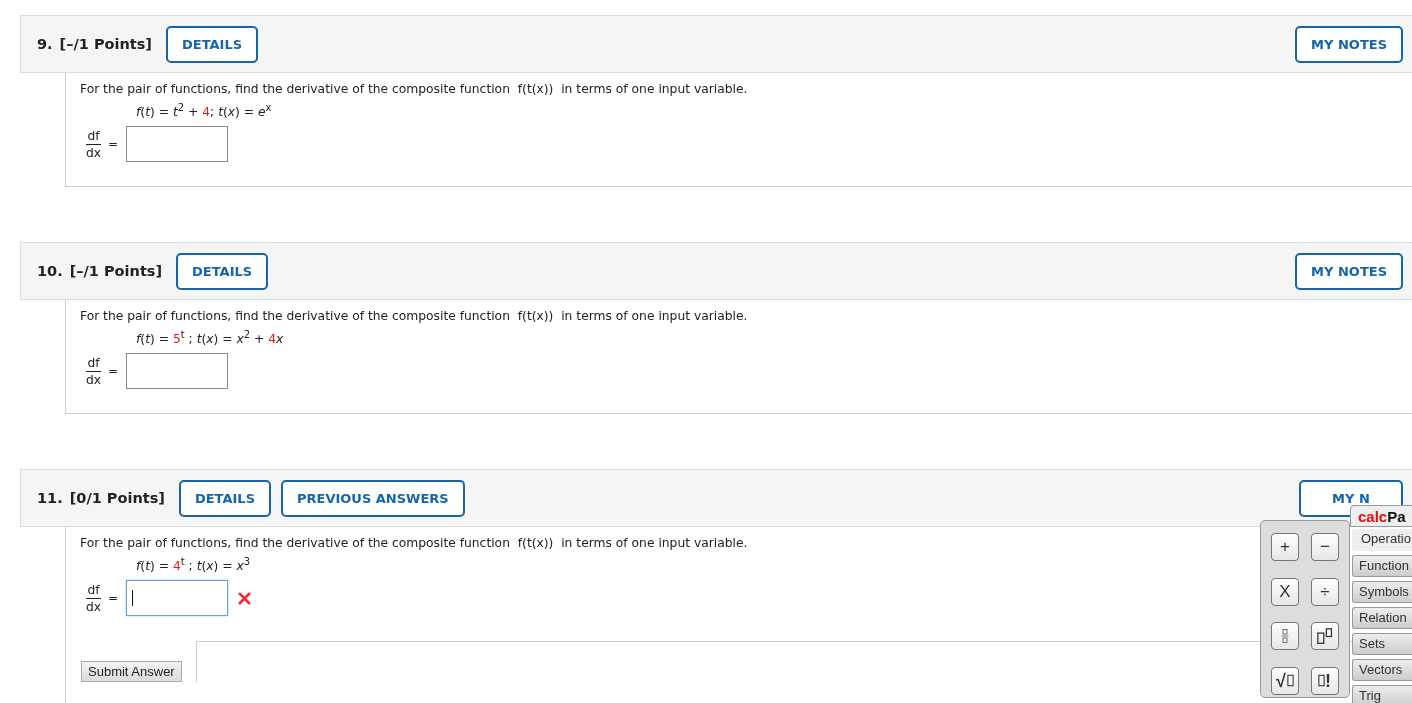  I want to click on exponent-icon, so click(1325, 636).